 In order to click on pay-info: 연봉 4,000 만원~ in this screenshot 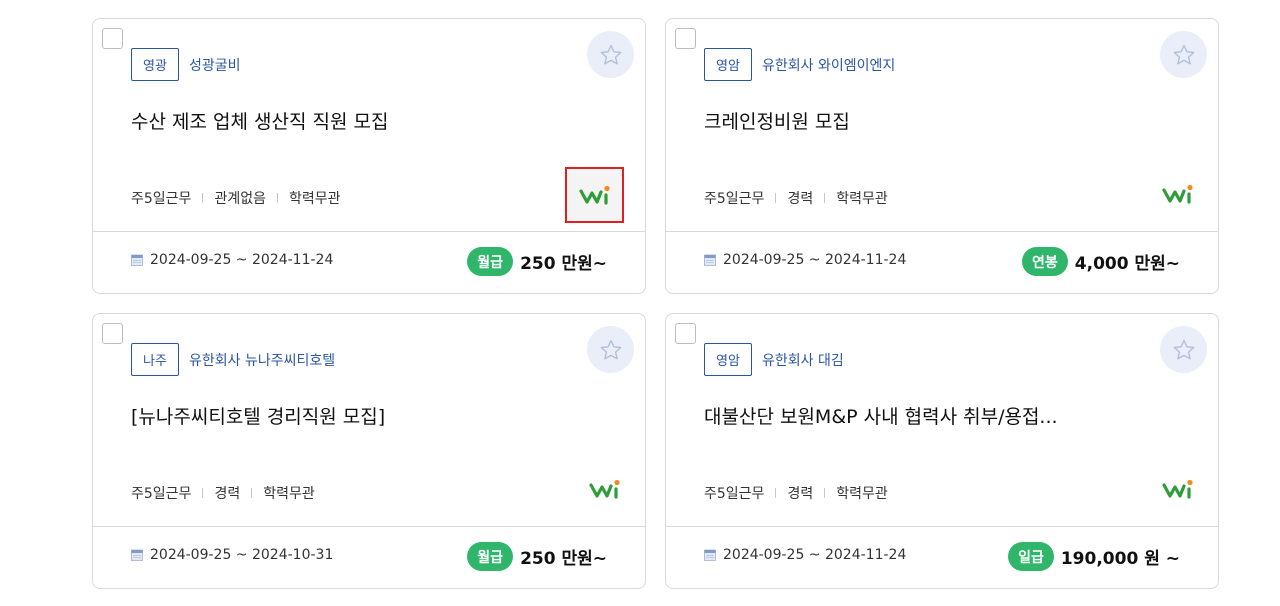, I will do `click(1101, 261)`.